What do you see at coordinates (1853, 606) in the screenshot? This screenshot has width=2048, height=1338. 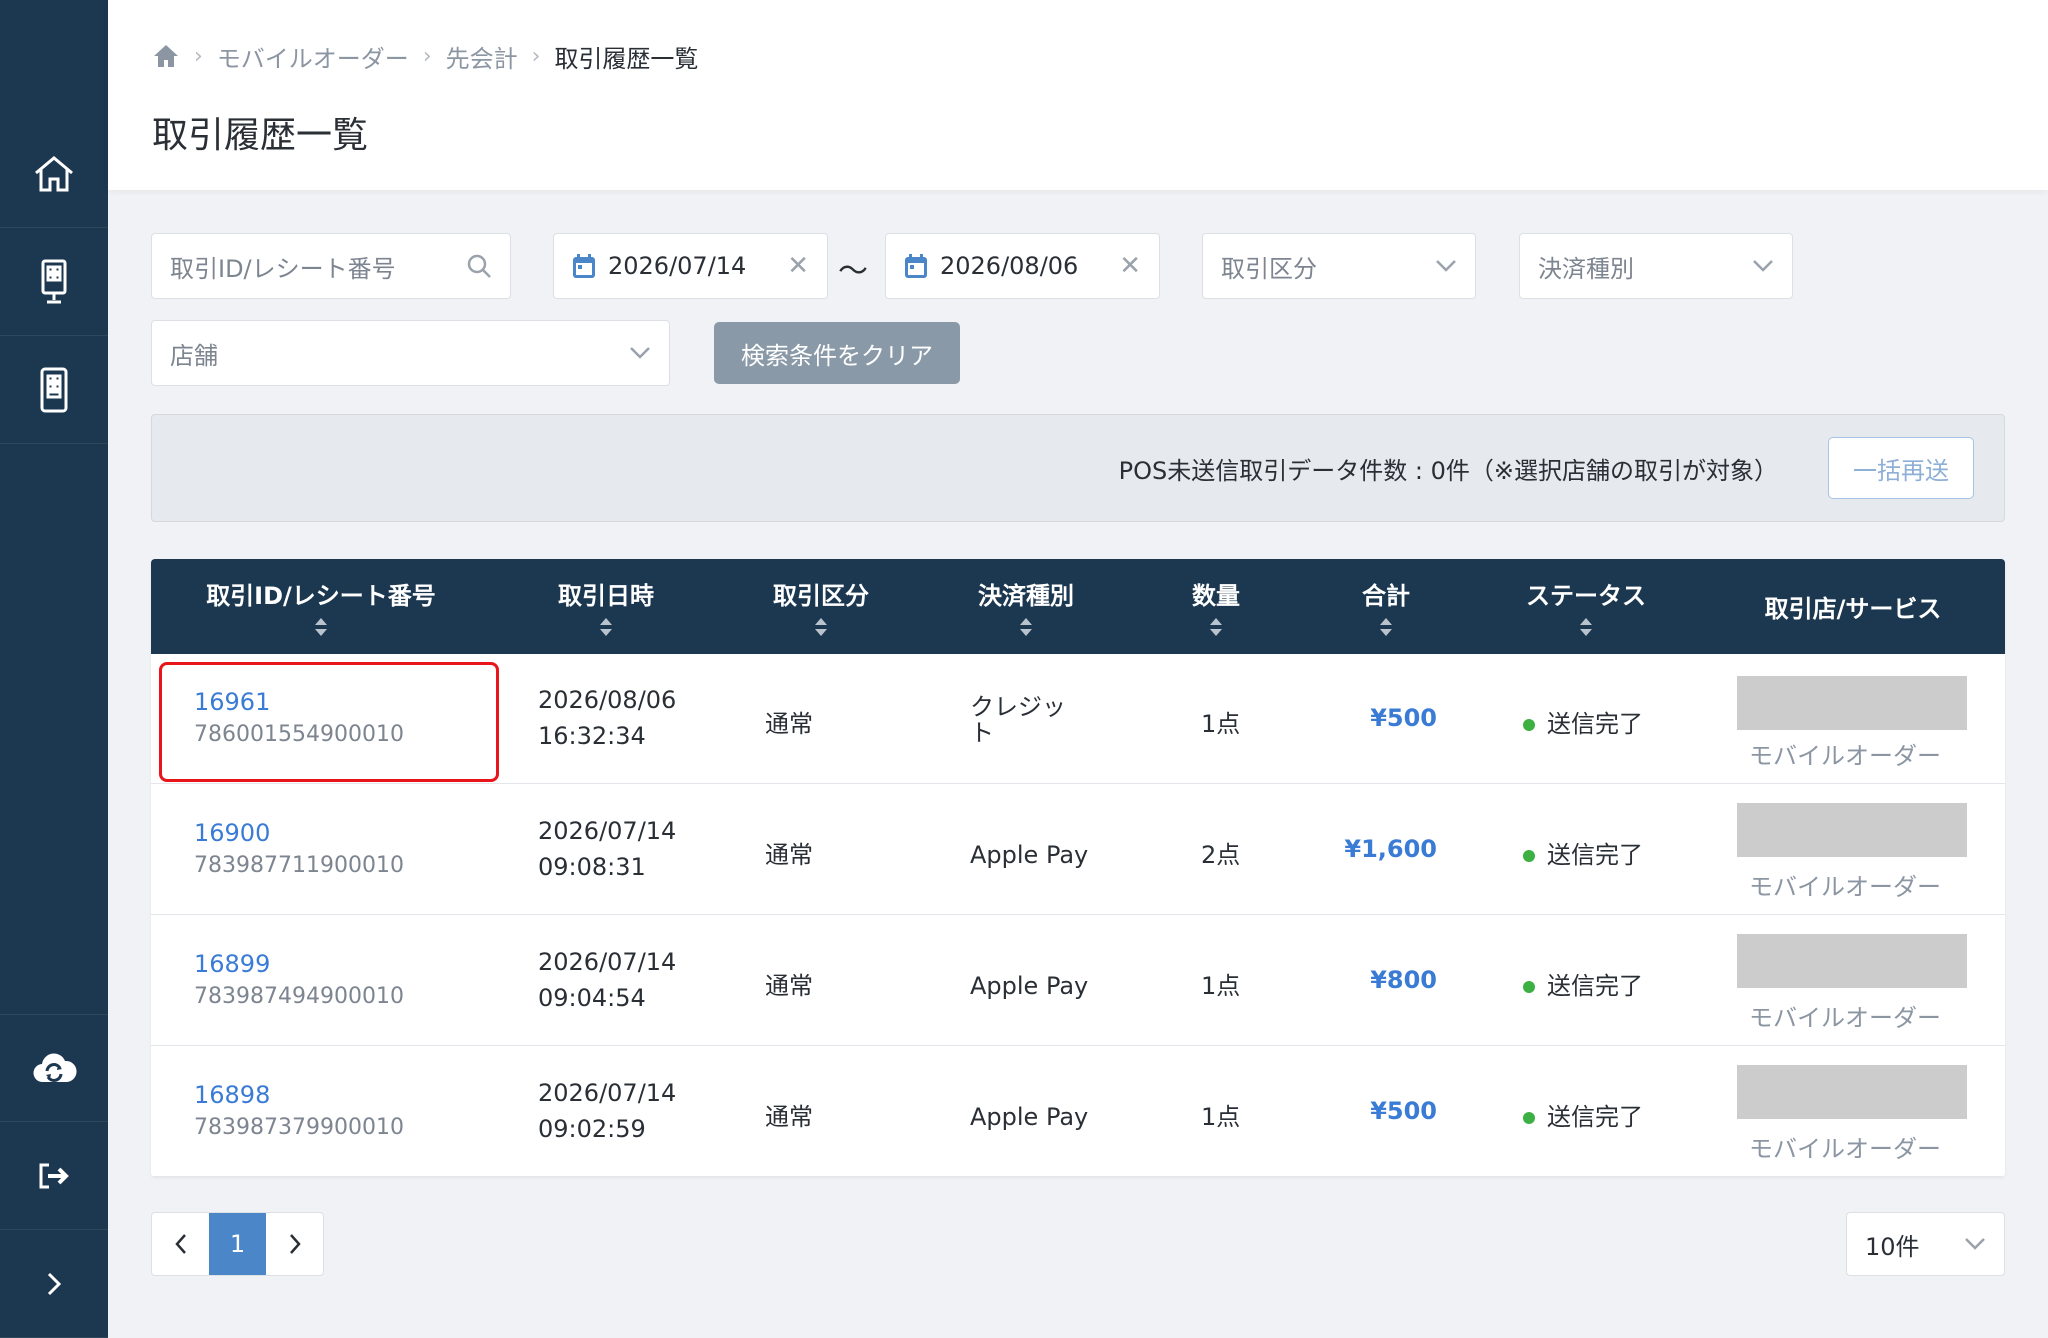 I see `column-header-service: 取引店/サービス` at bounding box center [1853, 606].